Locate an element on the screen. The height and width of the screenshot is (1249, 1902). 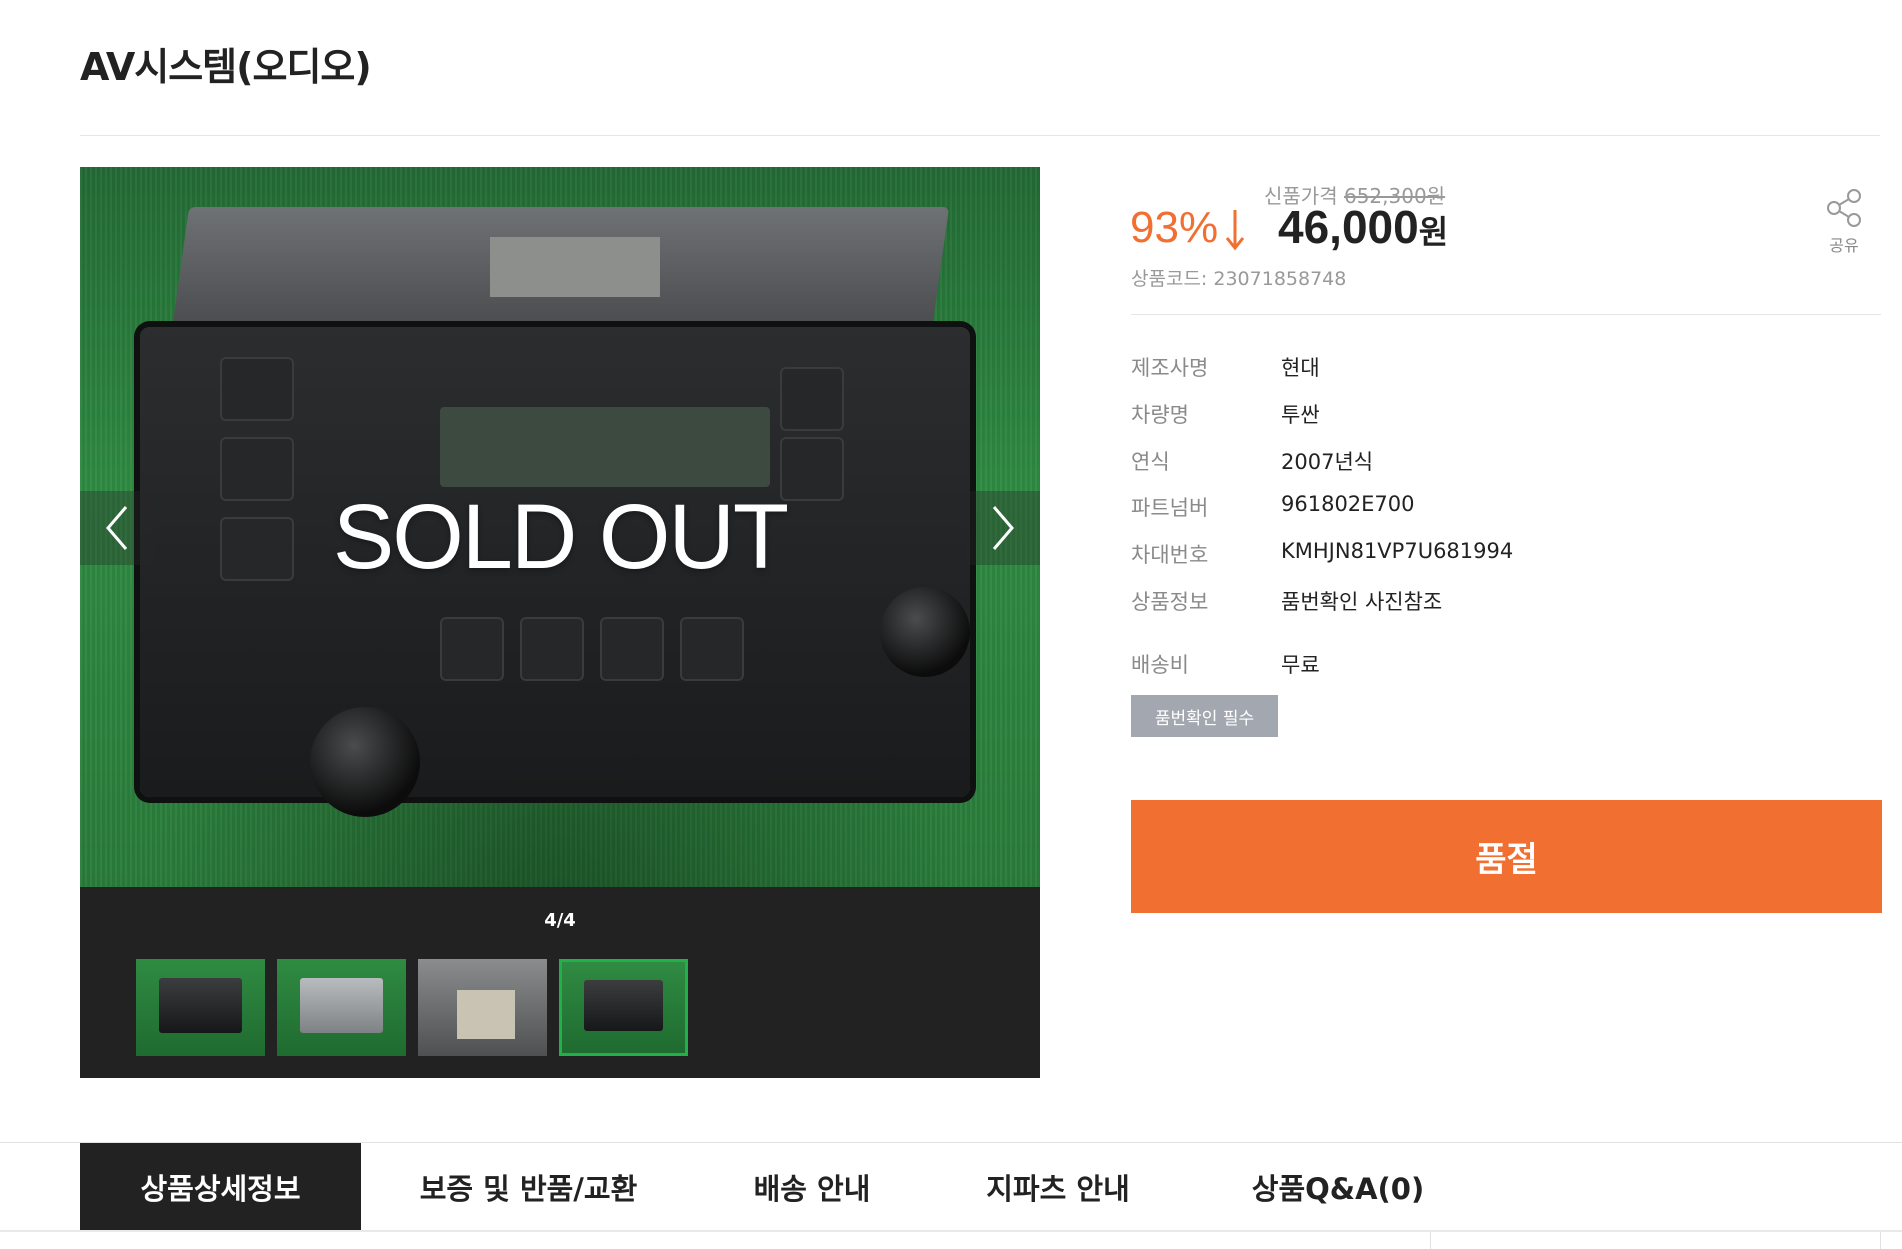
detail-tabs: 상품상세정보 보증 및 반품/교환 배송 안내 지파츠 안내 상품Q&A(0) is located at coordinates (784, 1186).